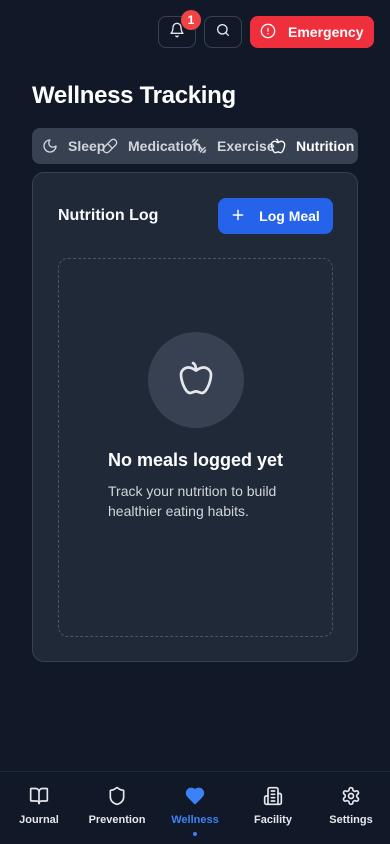 Image resolution: width=390 pixels, height=844 pixels. What do you see at coordinates (151, 146) in the screenshot?
I see `tab-medication: Medication` at bounding box center [151, 146].